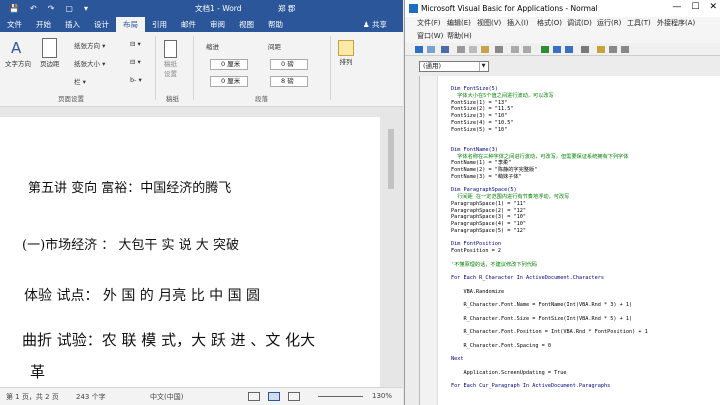 This screenshot has width=720, height=405. Describe the element at coordinates (489, 23) in the screenshot. I see `menu-view: 视图(V)` at that location.